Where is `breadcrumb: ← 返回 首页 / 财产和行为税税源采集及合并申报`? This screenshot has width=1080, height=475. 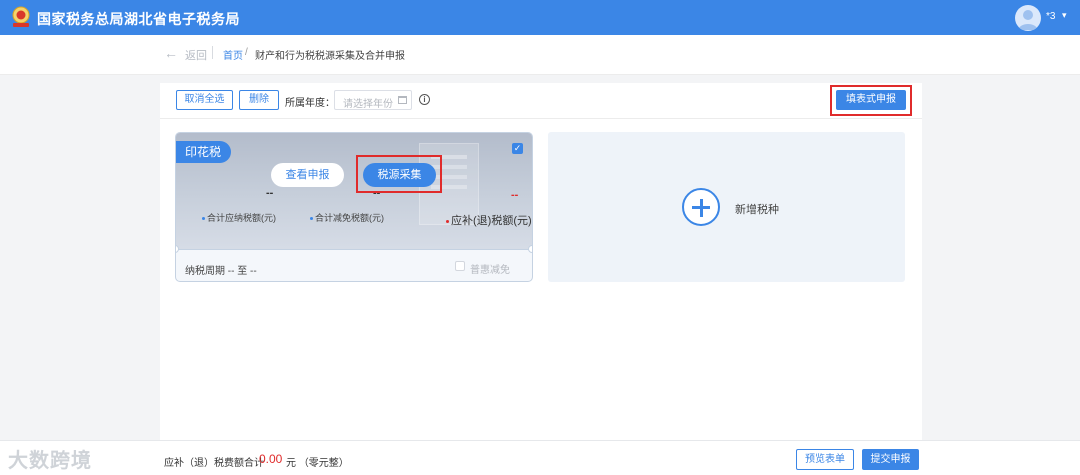
breadcrumb: ← 返回 首页 / 财产和行为税税源采集及合并申报 is located at coordinates (540, 55).